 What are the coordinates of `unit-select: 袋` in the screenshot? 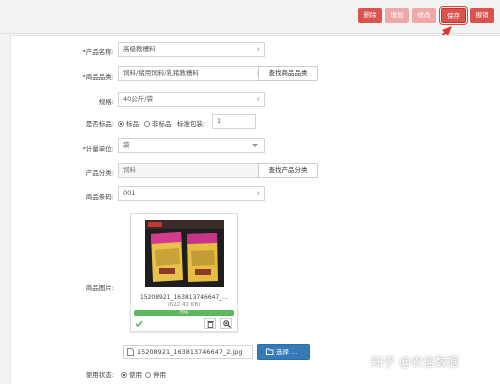 It's located at (191, 145).